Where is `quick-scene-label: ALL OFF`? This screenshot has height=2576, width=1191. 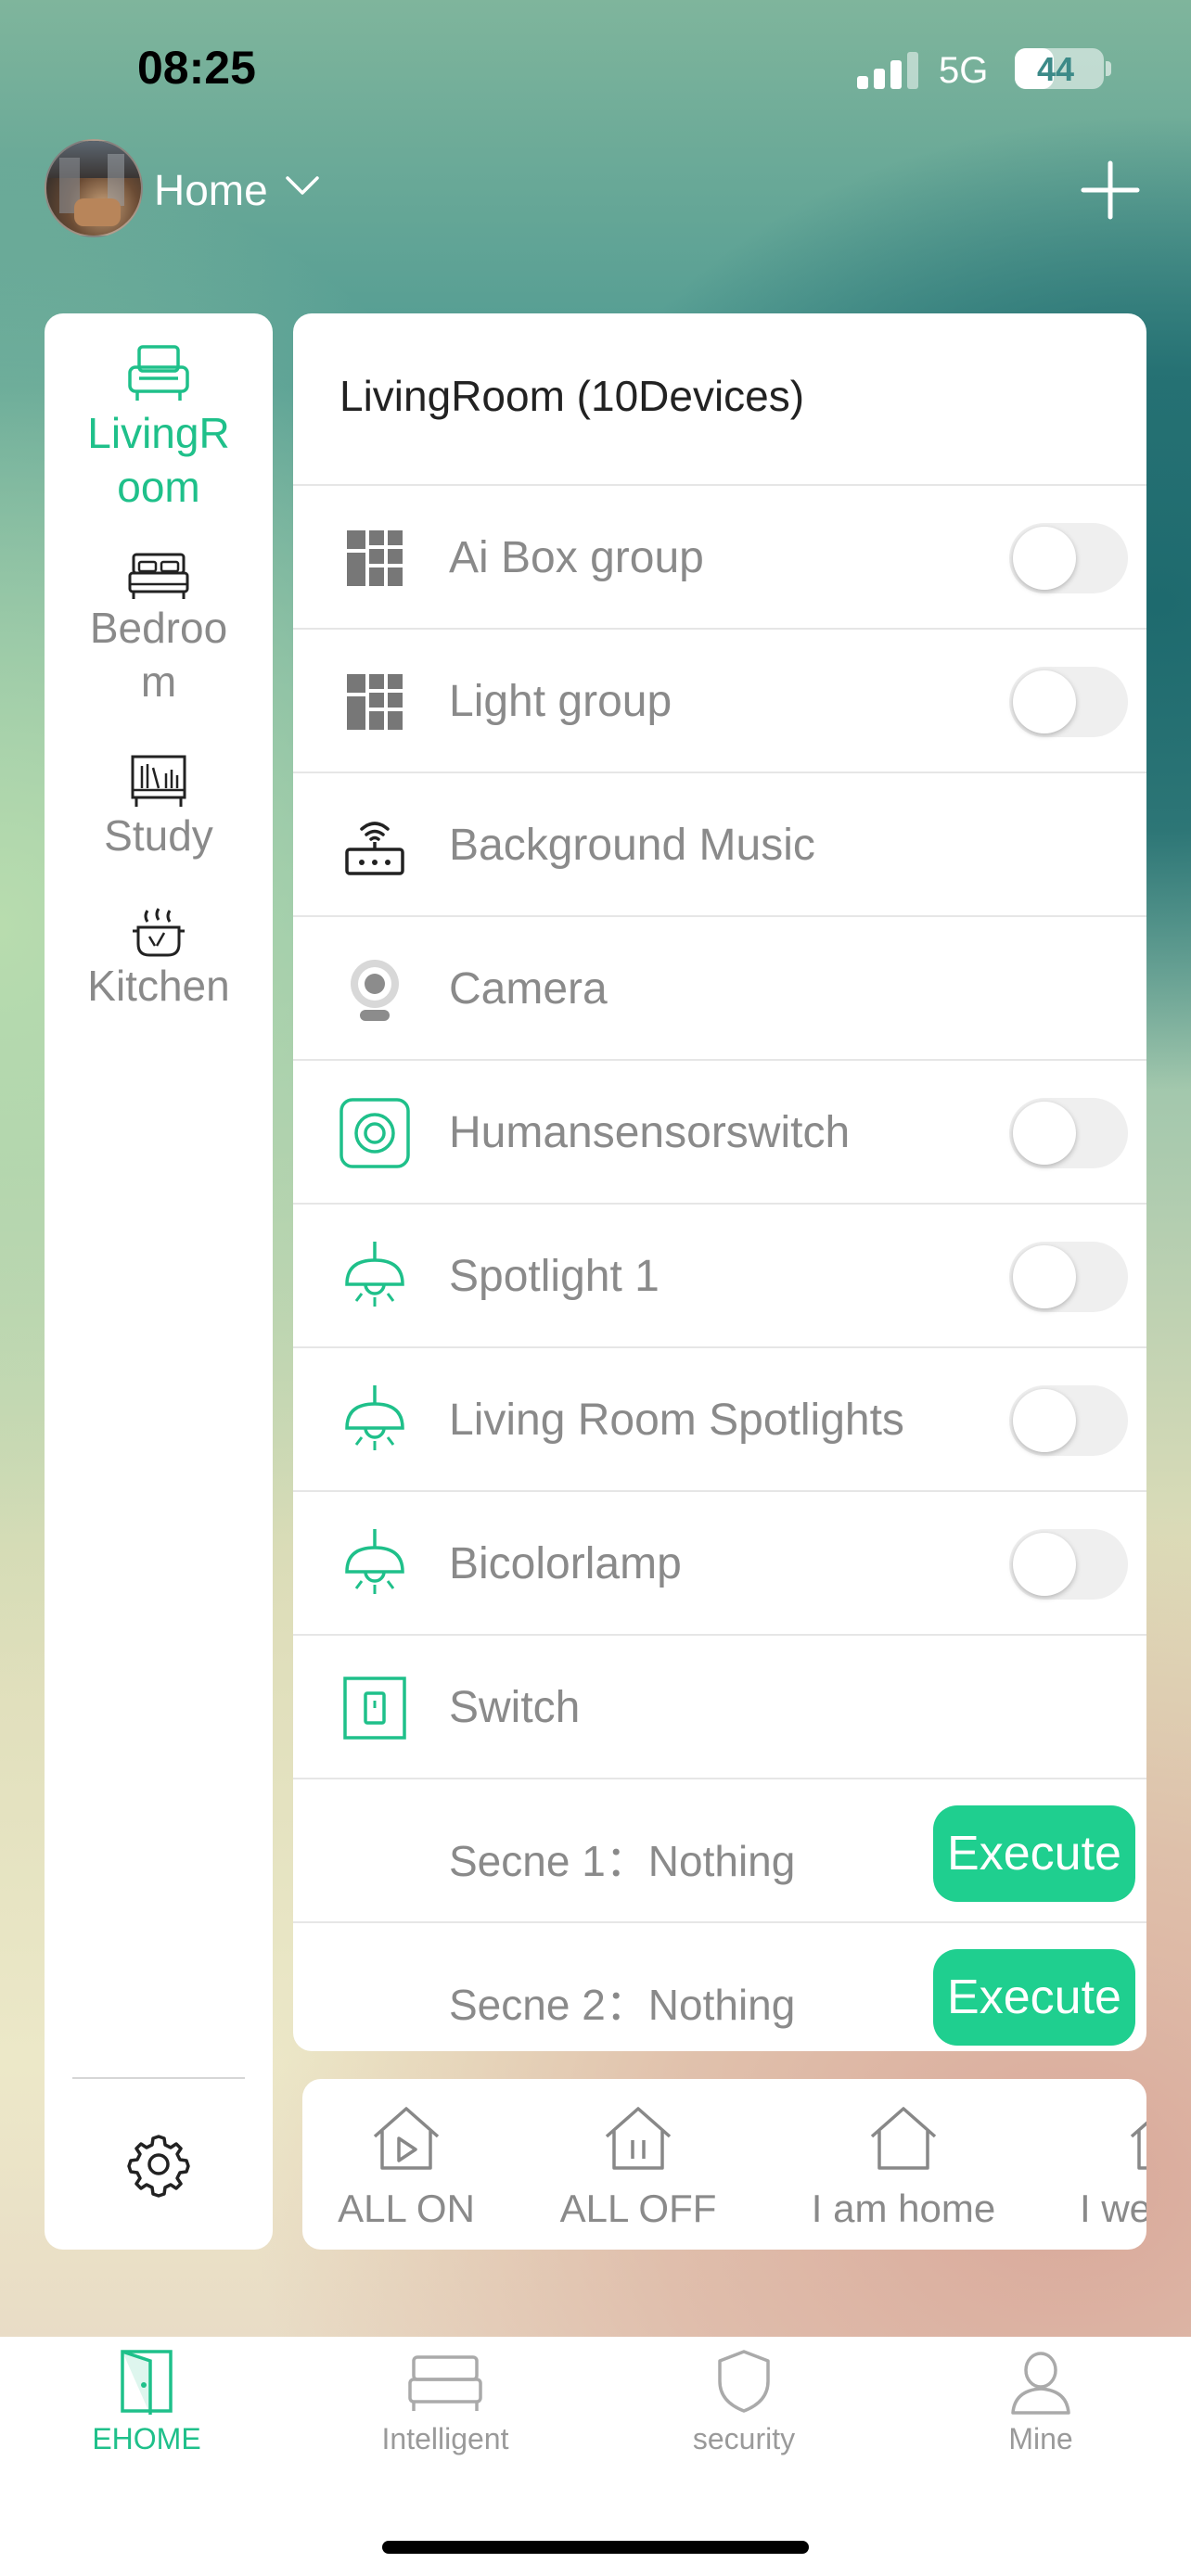
quick-scene-label: ALL OFF is located at coordinates (638, 2208).